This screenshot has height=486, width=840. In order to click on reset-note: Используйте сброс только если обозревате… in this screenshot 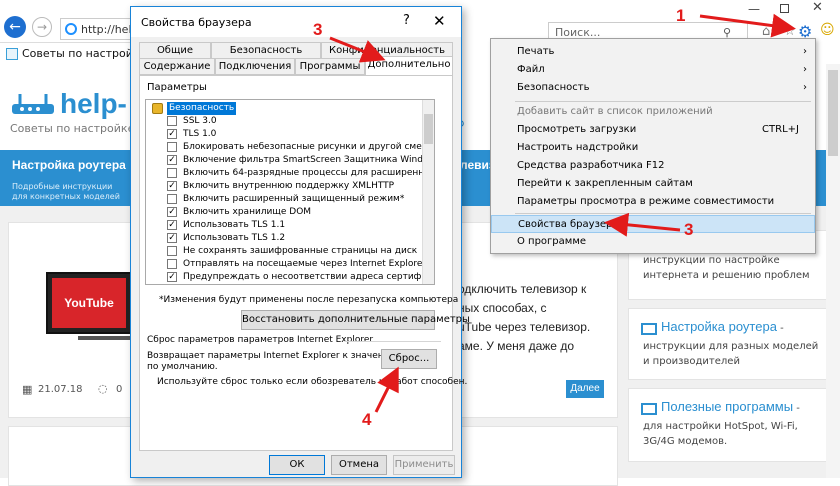, I will do `click(312, 382)`.